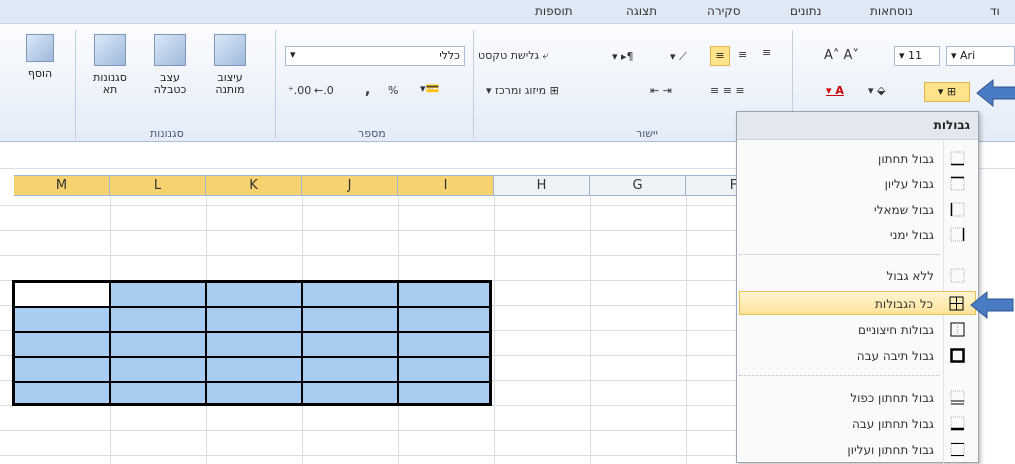 This screenshot has height=464, width=1015. I want to click on cell-styles-button: סגנונות תא, so click(110, 65).